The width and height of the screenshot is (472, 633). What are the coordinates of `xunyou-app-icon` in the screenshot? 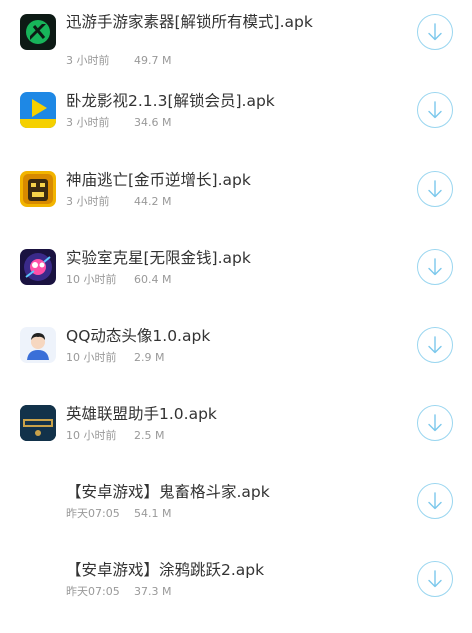 It's located at (38, 32).